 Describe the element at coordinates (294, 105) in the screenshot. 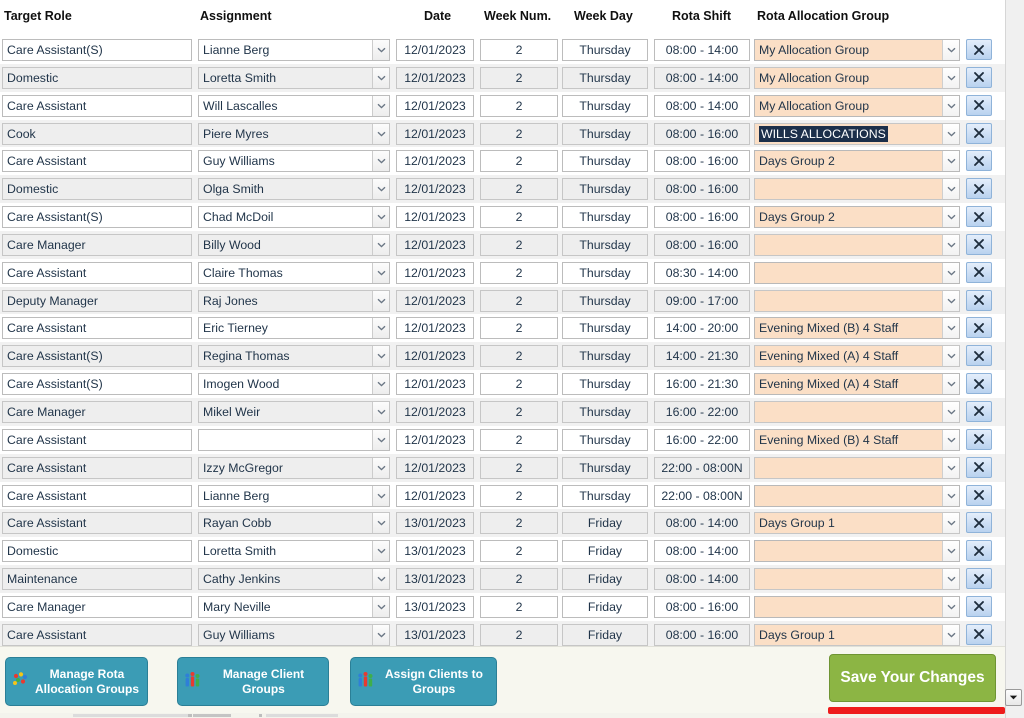

I see `assignment-select: Will Lascalles` at that location.